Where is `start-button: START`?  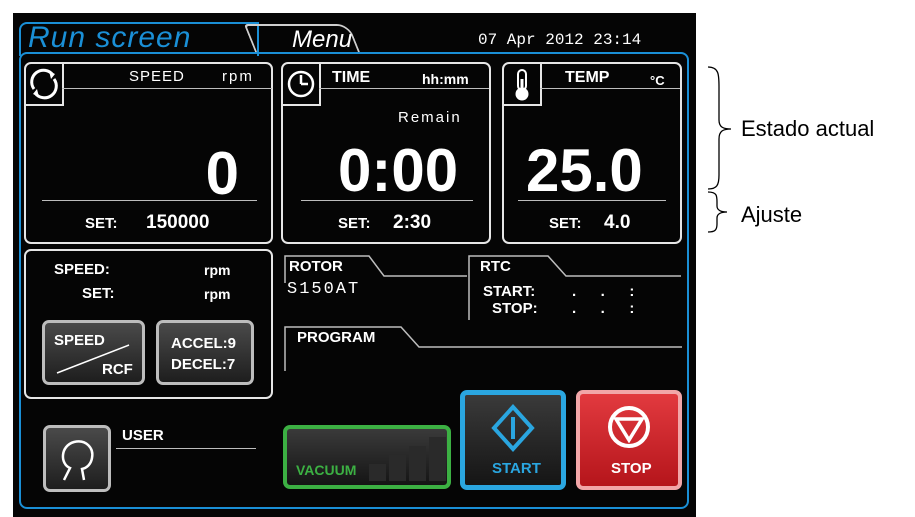 start-button: START is located at coordinates (513, 440).